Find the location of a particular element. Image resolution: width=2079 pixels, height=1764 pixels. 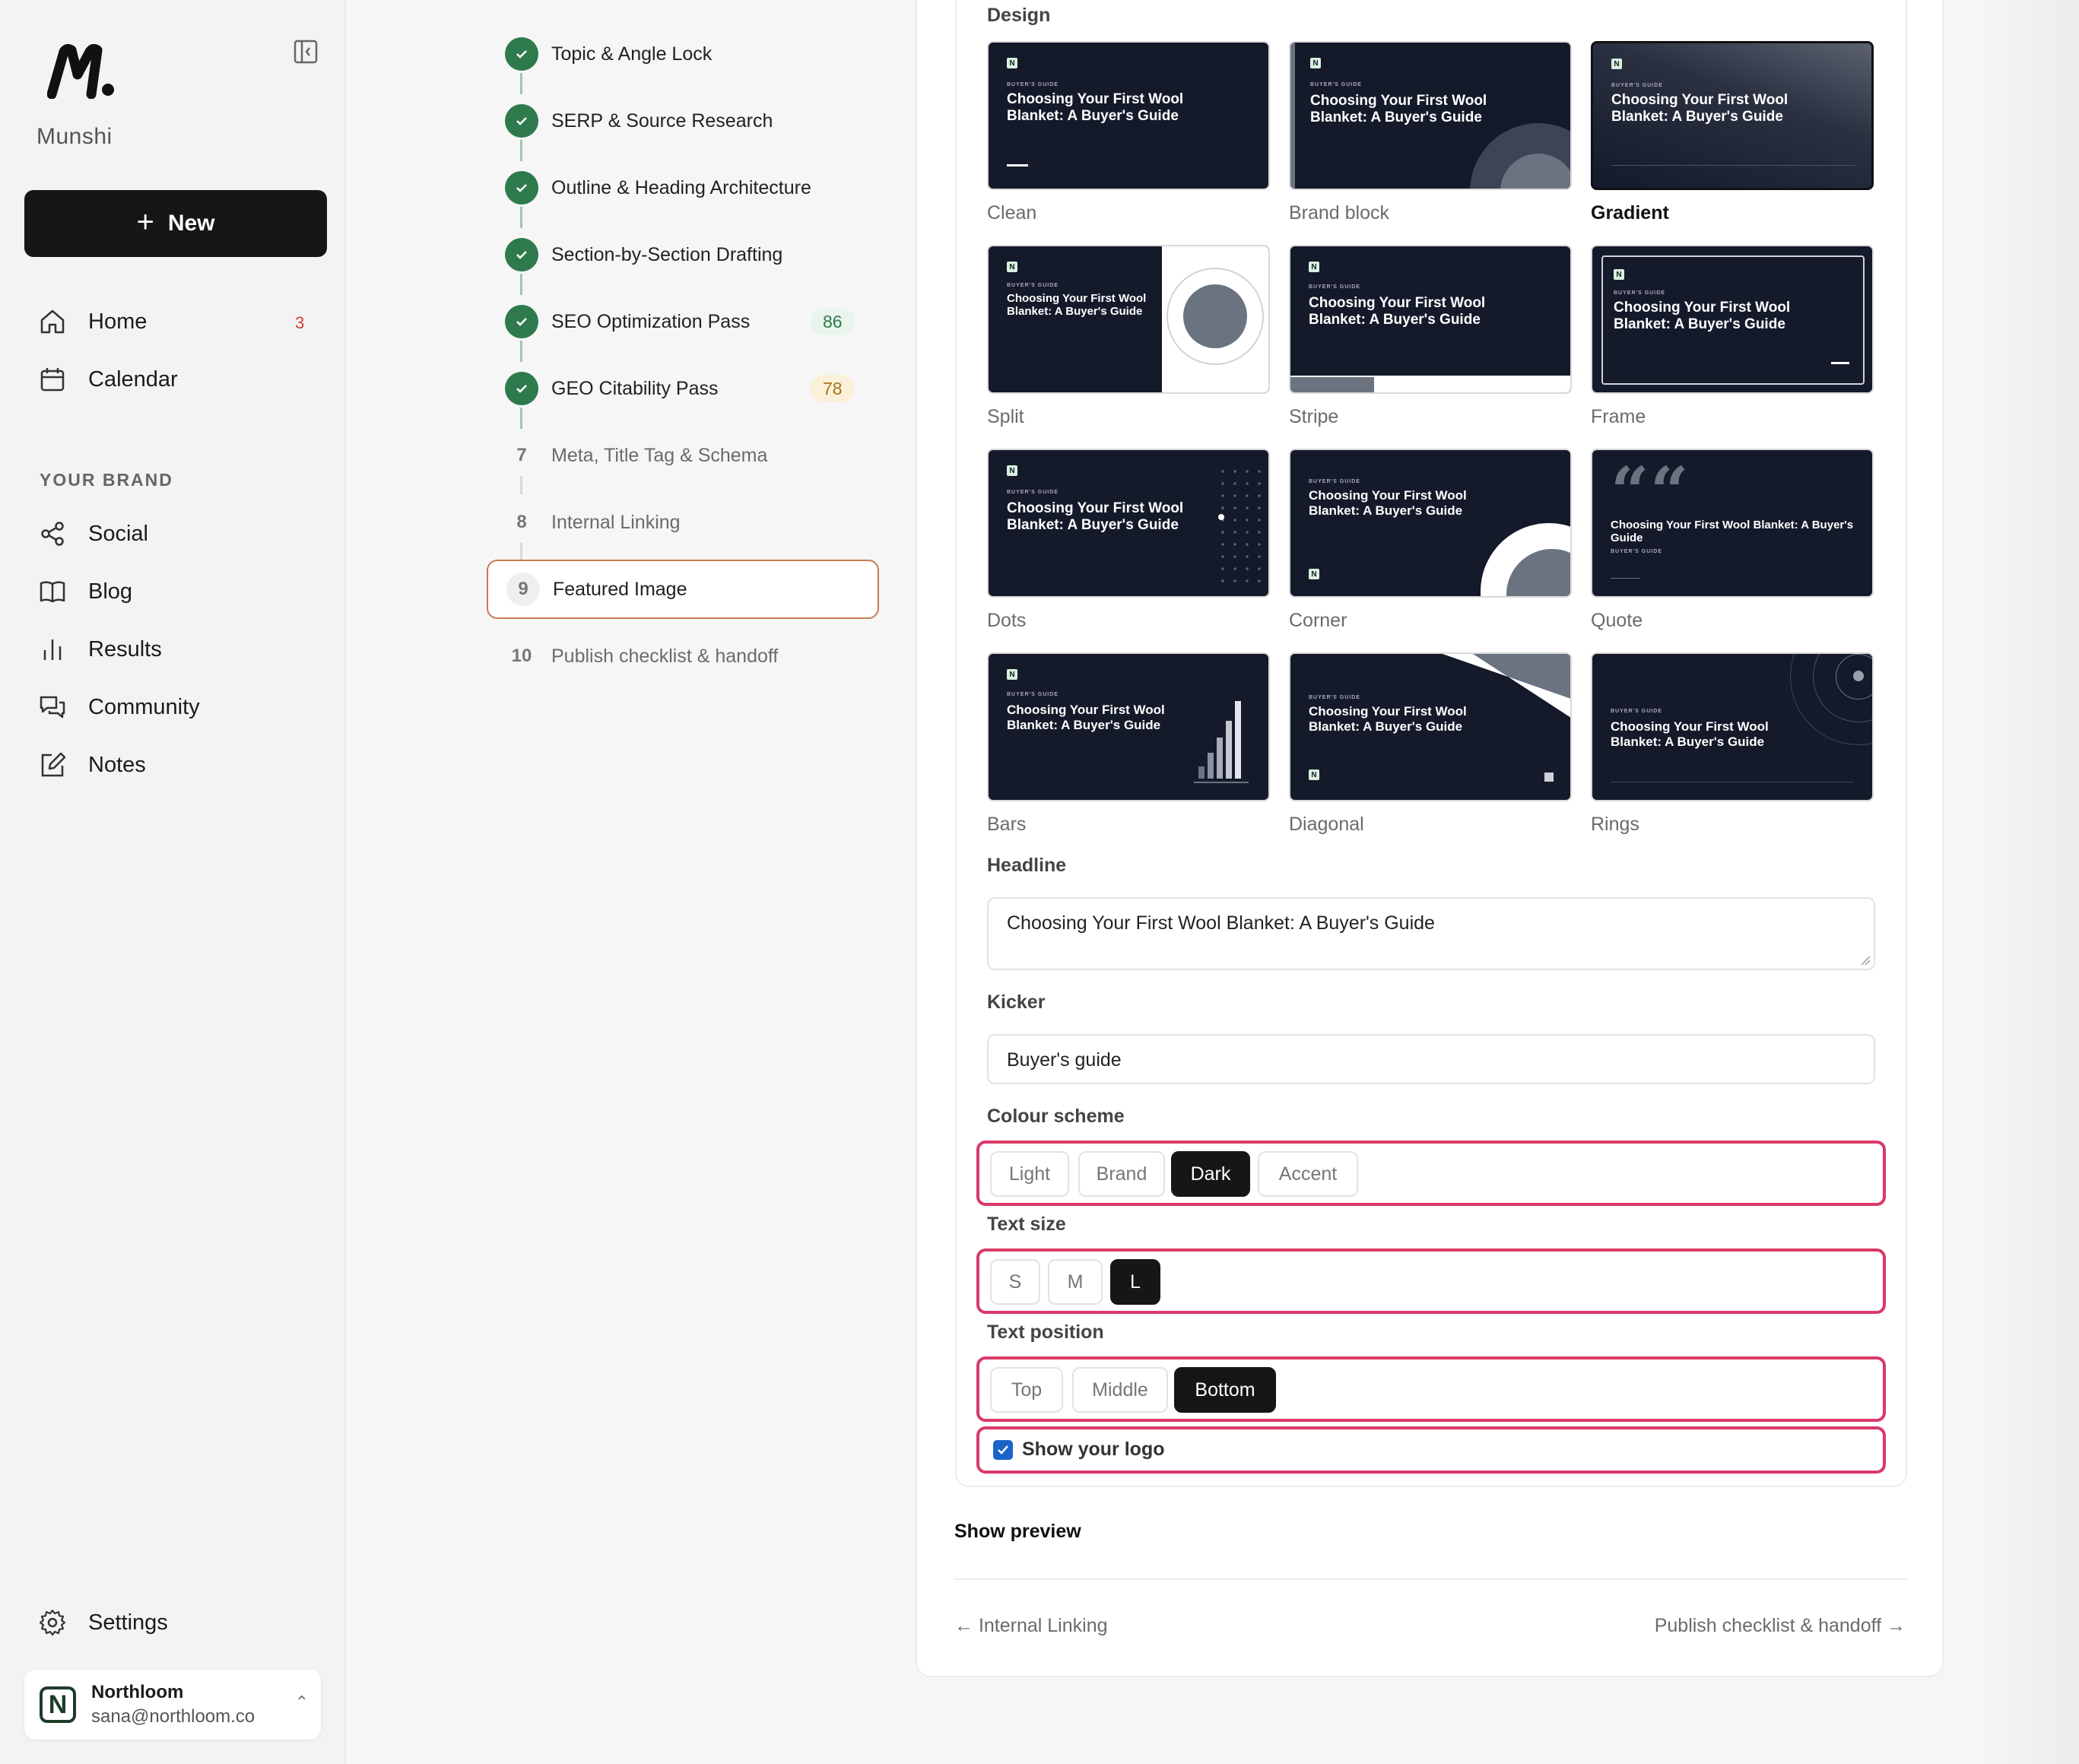

text-position-option-bottom: Bottom is located at coordinates (1225, 1390).